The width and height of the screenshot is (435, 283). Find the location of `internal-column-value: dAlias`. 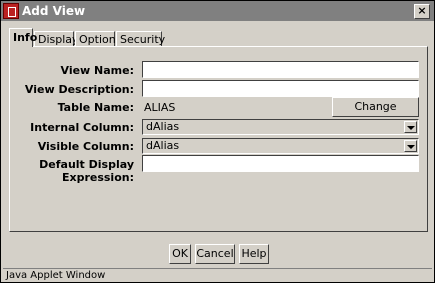

internal-column-value: dAlias is located at coordinates (163, 126).